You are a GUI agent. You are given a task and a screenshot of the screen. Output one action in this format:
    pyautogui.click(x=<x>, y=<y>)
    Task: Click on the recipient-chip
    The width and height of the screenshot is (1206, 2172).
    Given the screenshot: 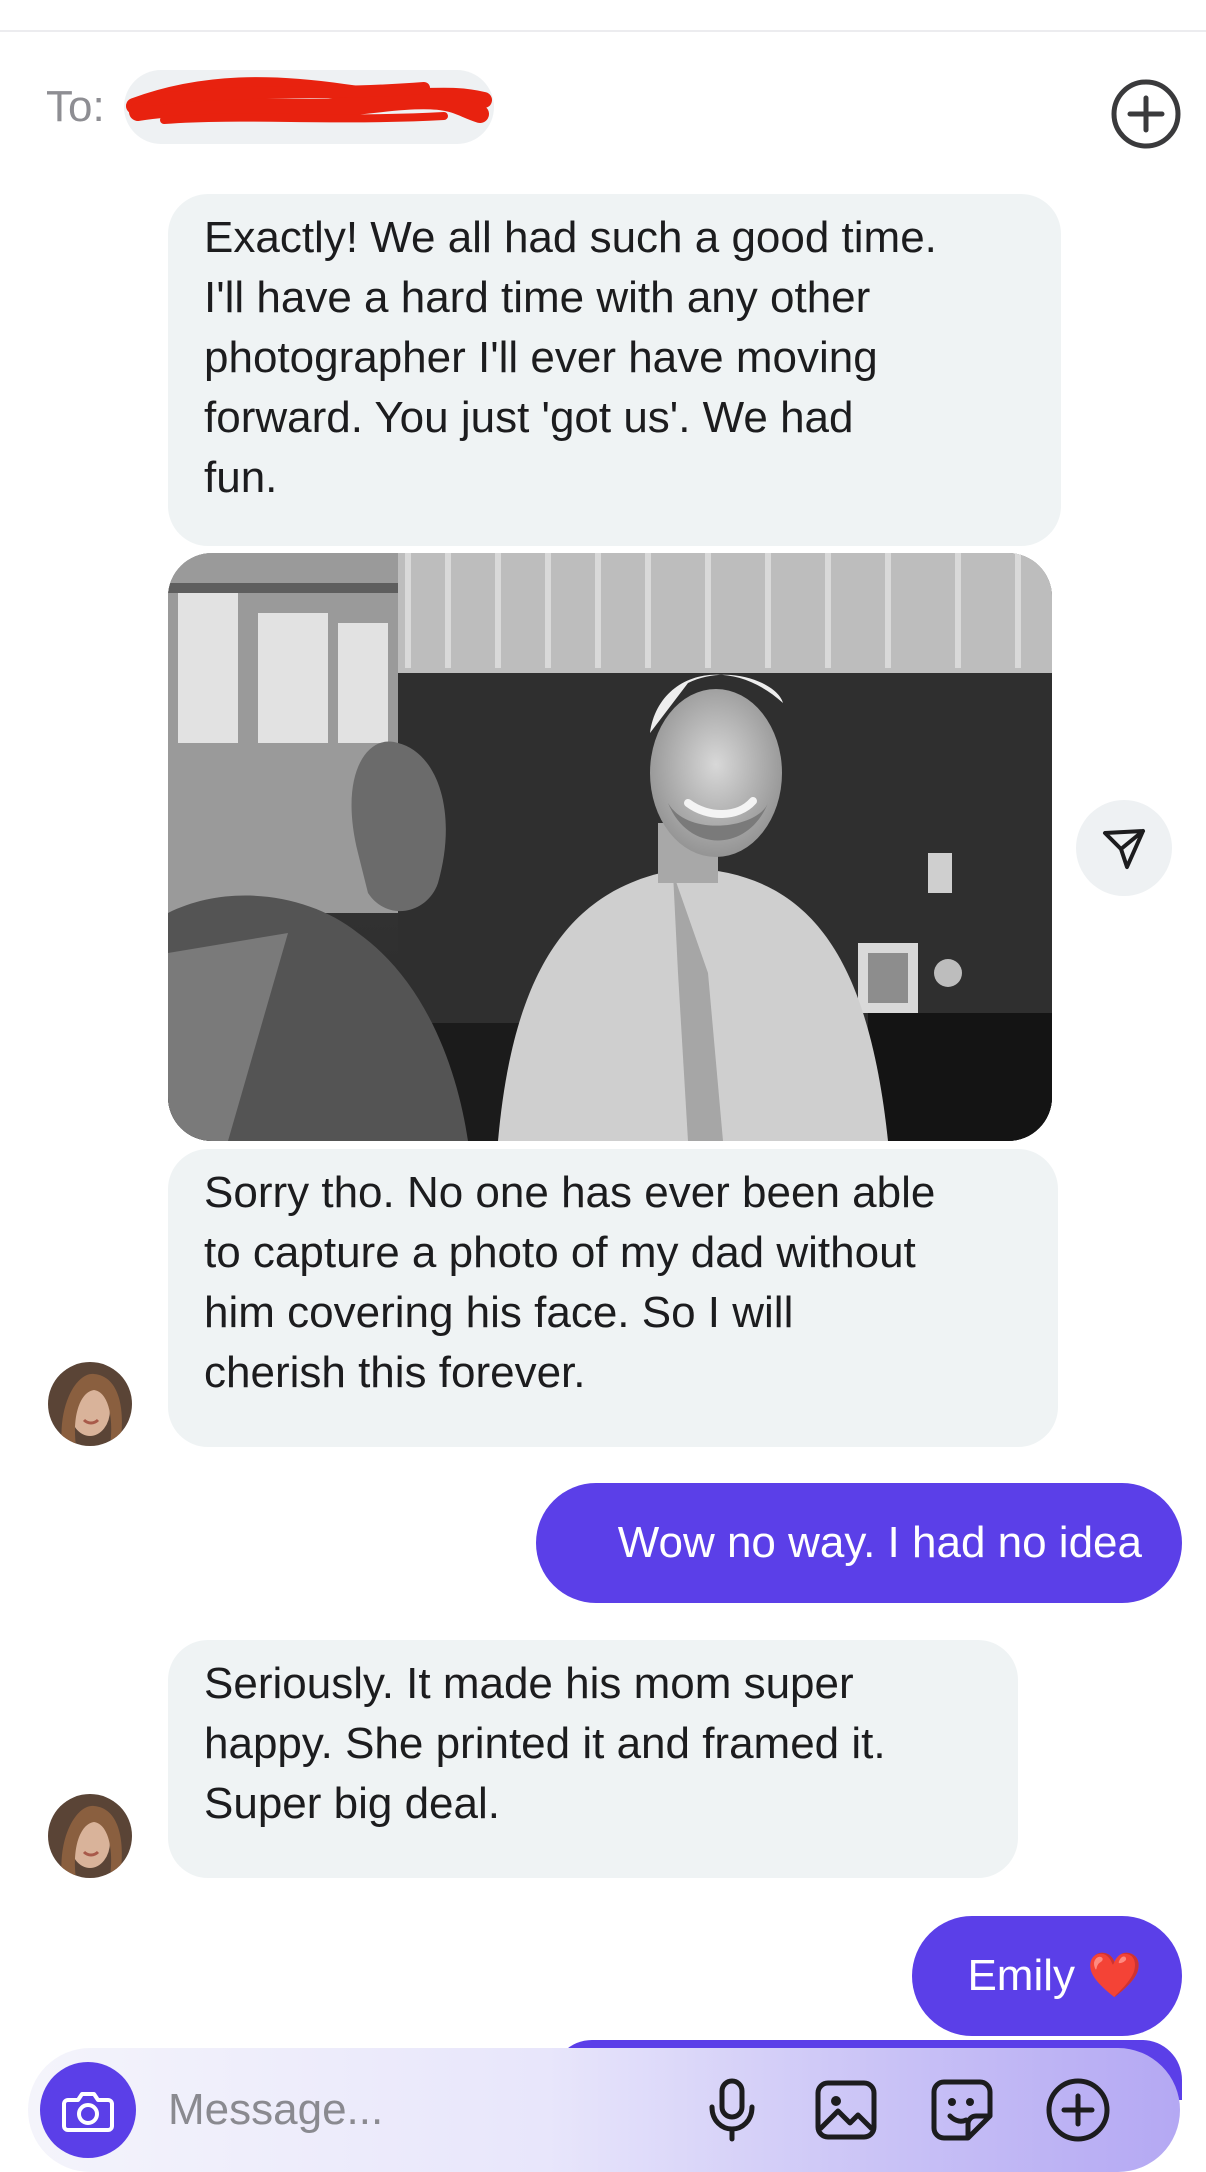 What is the action you would take?
    pyautogui.click(x=309, y=107)
    